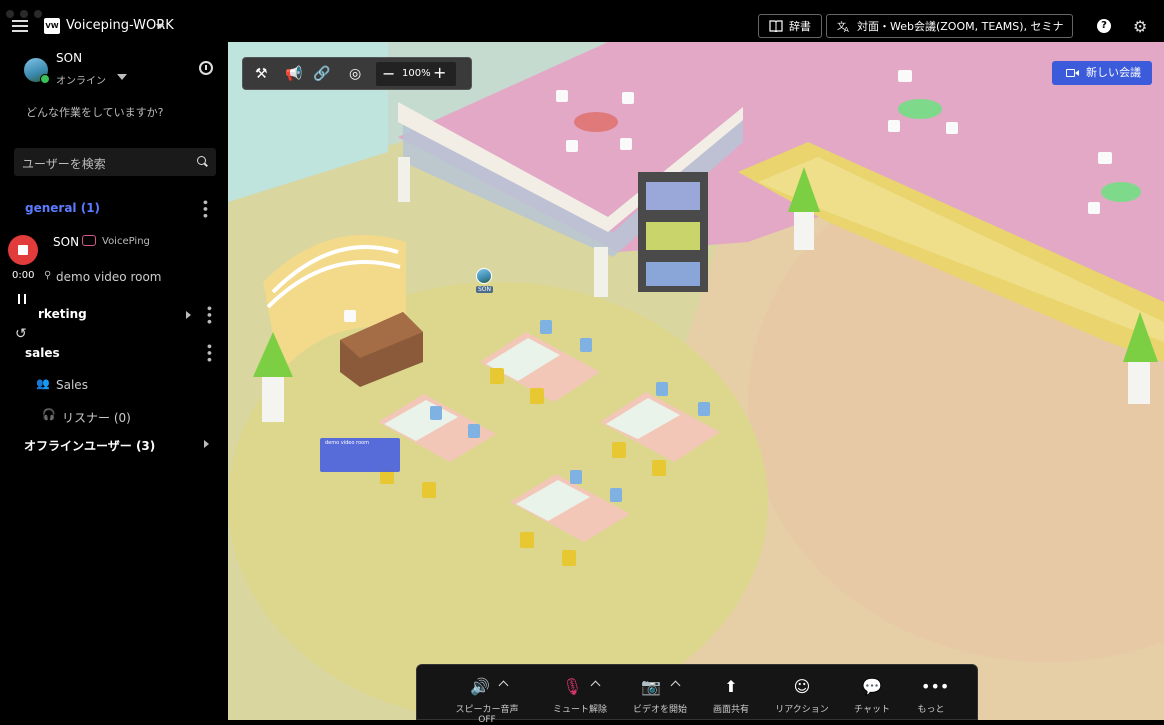 The width and height of the screenshot is (1164, 725). I want to click on more-icon: •••, so click(935, 686).